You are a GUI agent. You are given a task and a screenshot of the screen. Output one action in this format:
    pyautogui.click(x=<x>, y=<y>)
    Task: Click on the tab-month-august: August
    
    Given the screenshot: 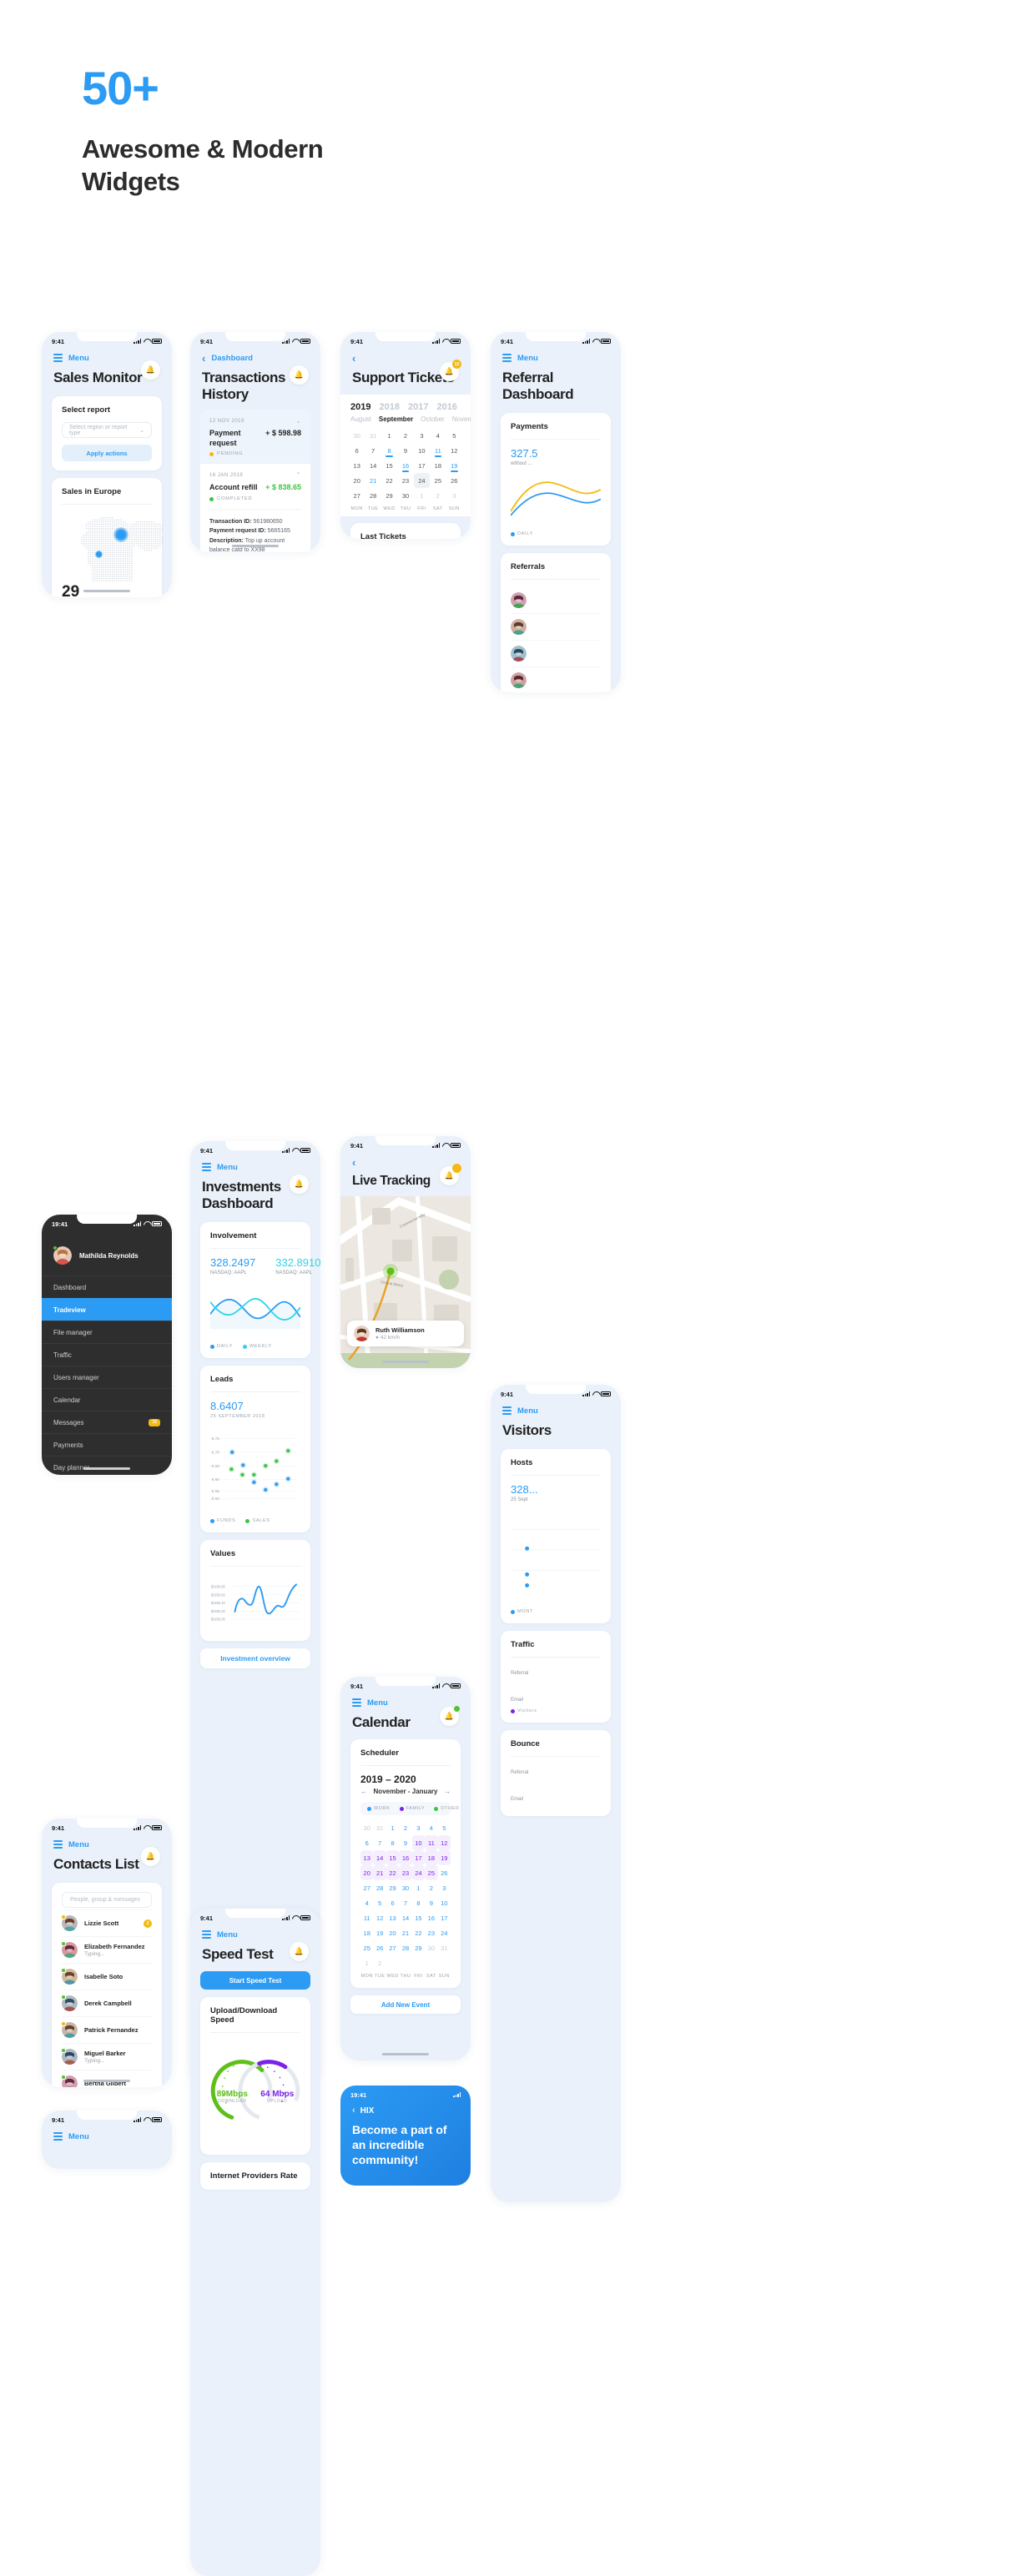 What is the action you would take?
    pyautogui.click(x=360, y=419)
    